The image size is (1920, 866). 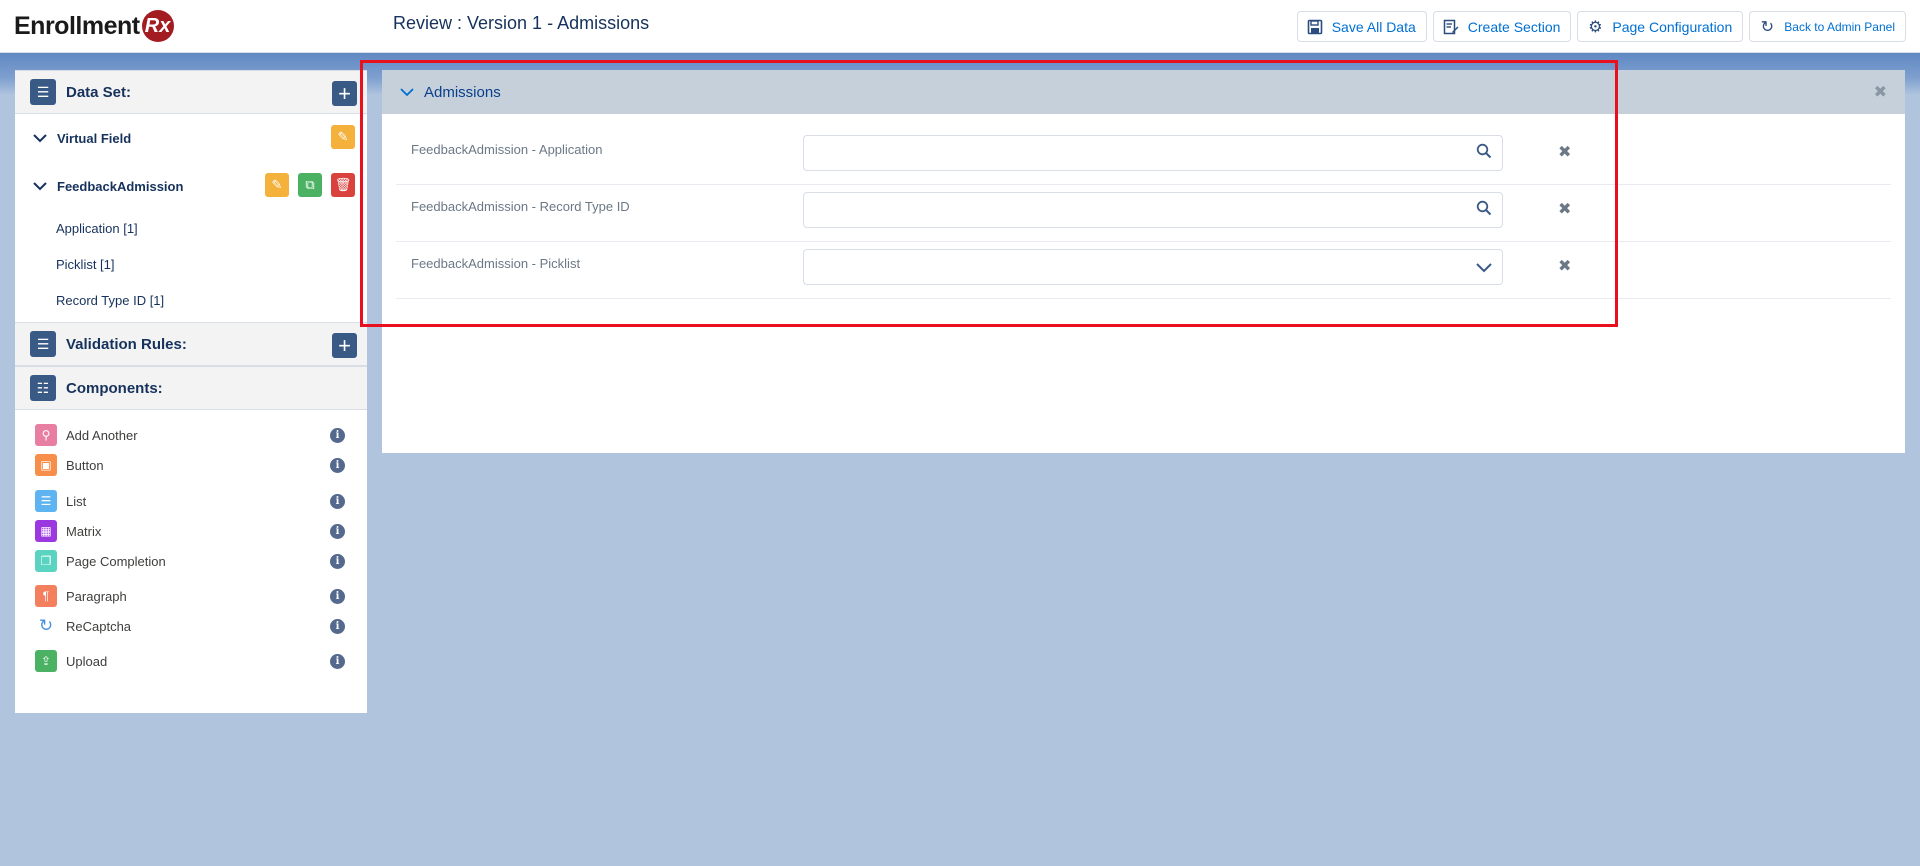 I want to click on page-configuration-button: ⚙ Page Configuration, so click(x=1660, y=26).